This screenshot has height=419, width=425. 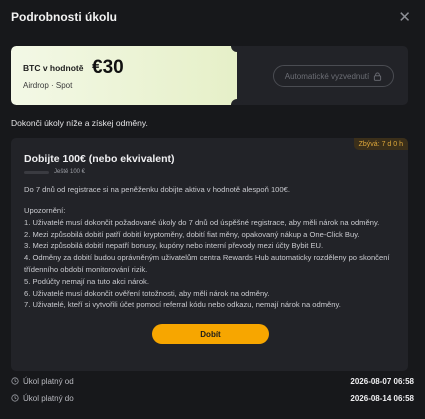 What do you see at coordinates (53, 68) in the screenshot?
I see `voucher-label: BTC v hodnotě` at bounding box center [53, 68].